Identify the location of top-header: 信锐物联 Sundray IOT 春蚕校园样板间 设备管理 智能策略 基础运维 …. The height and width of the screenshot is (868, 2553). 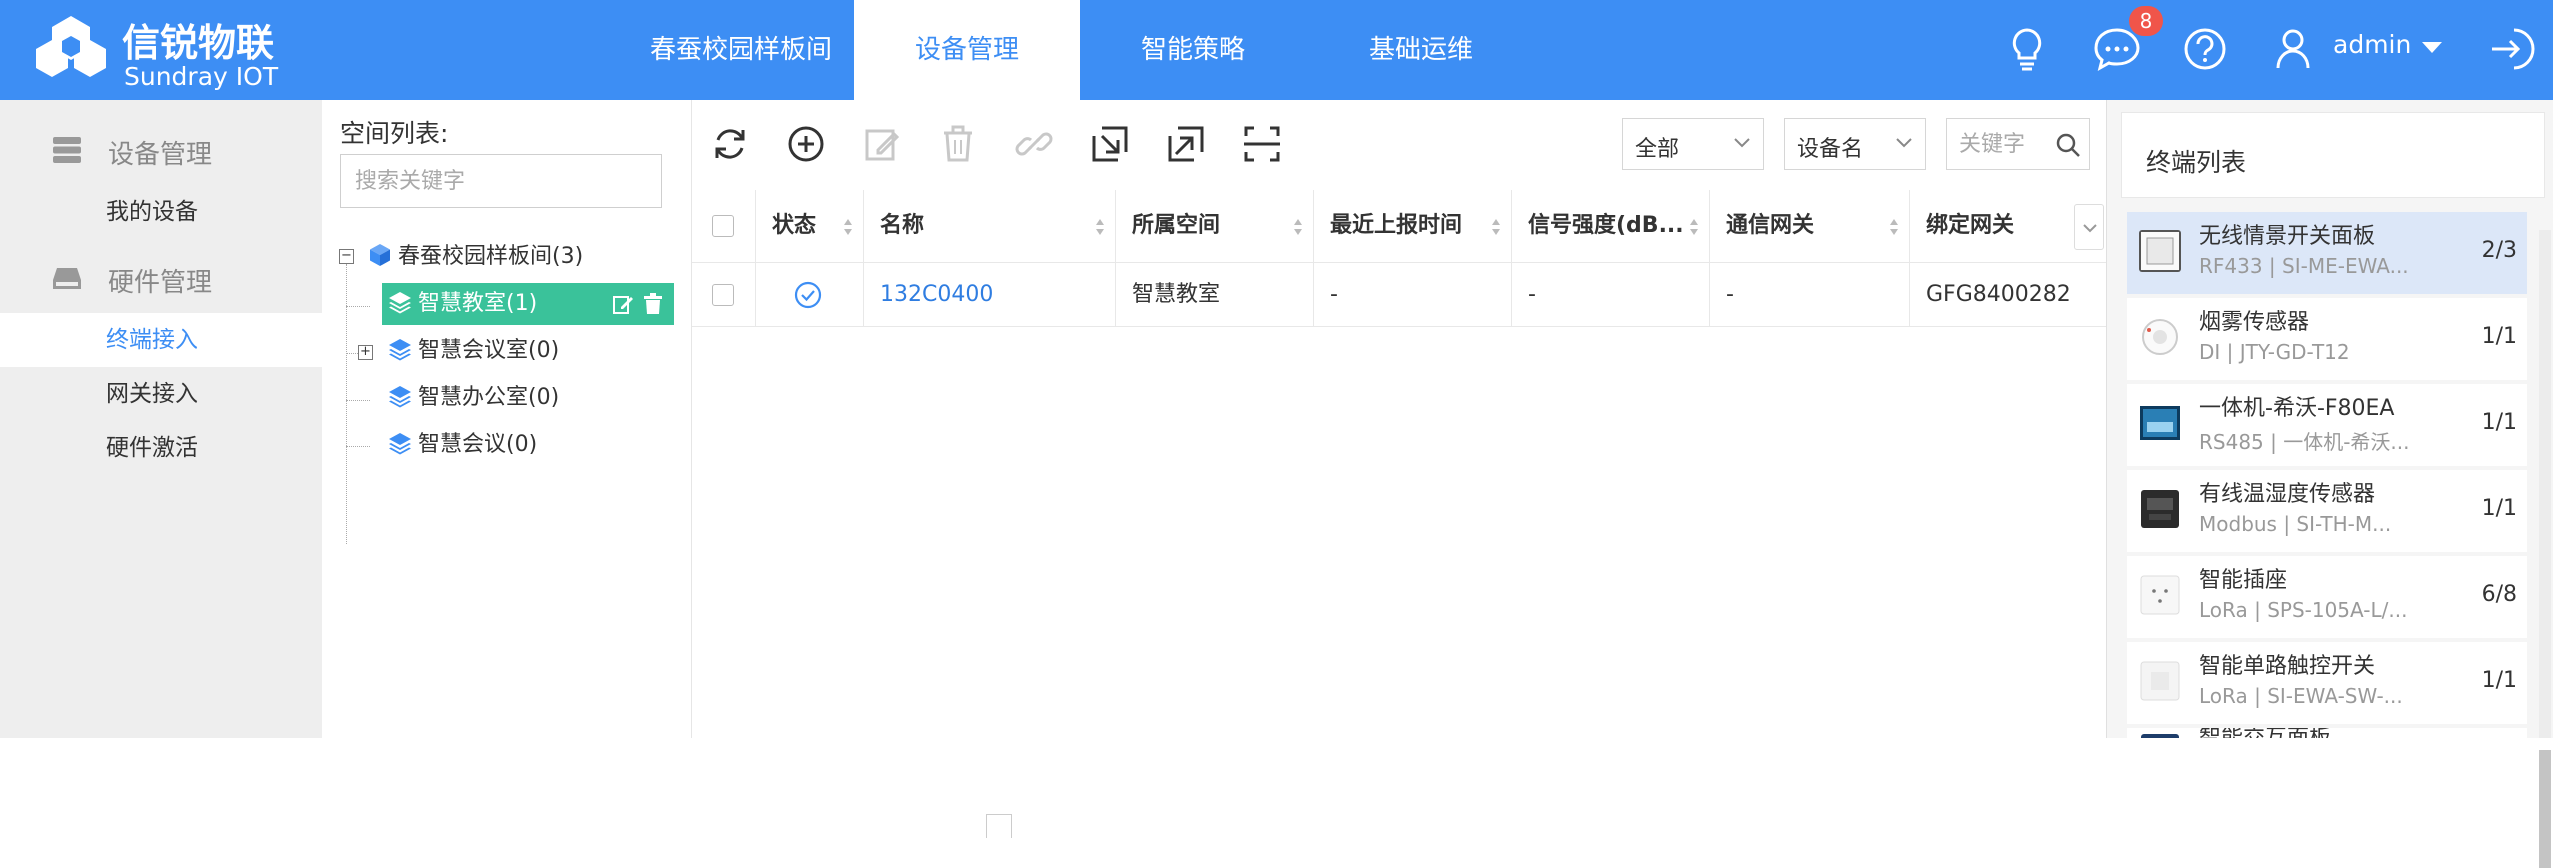
(1276, 50).